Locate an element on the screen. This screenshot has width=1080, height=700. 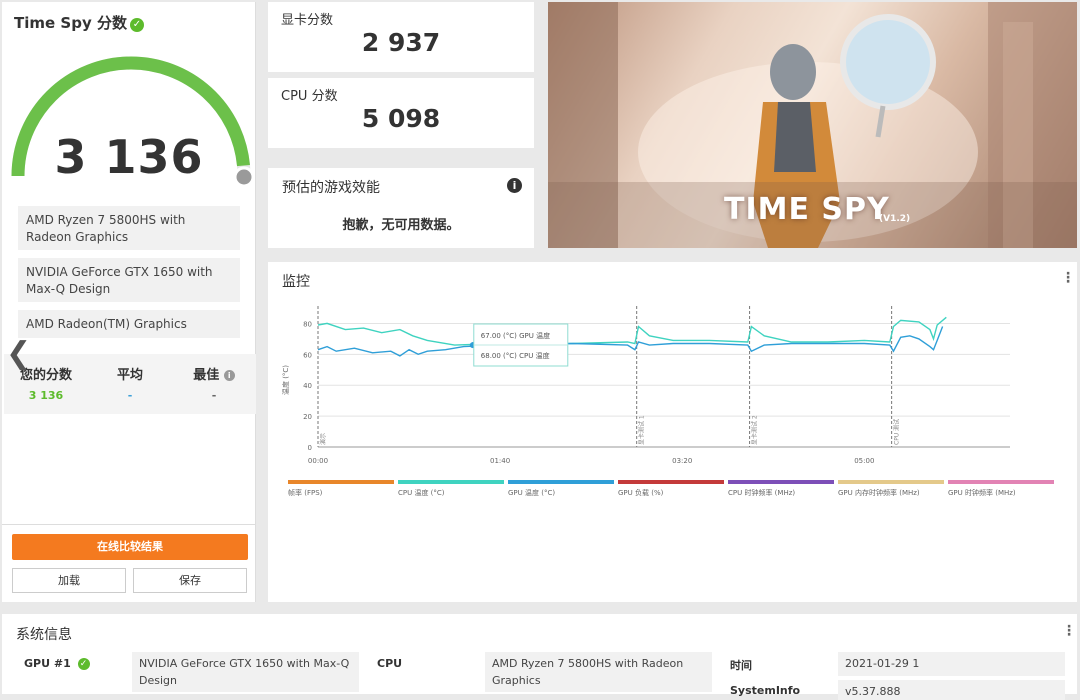
stat-average-value: - is located at coordinates (130, 395).